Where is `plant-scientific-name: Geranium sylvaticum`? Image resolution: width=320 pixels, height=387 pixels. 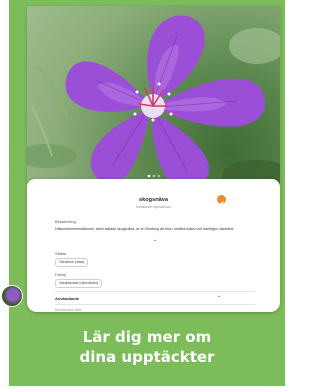
plant-scientific-name: Geranium sylvaticum is located at coordinates (153, 207).